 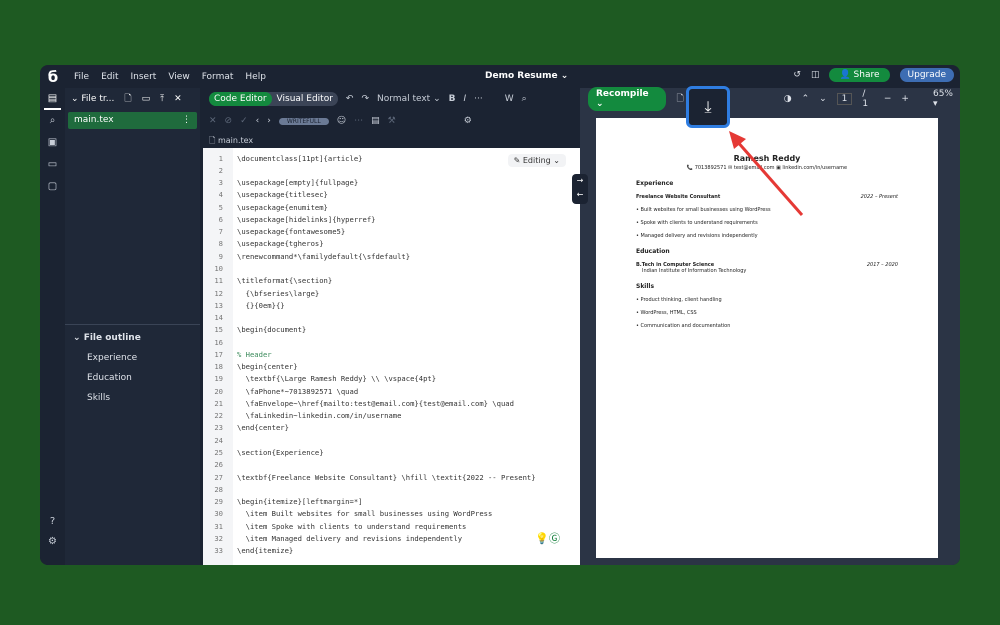 I want to click on annotation-arrow, so click(x=766, y=173).